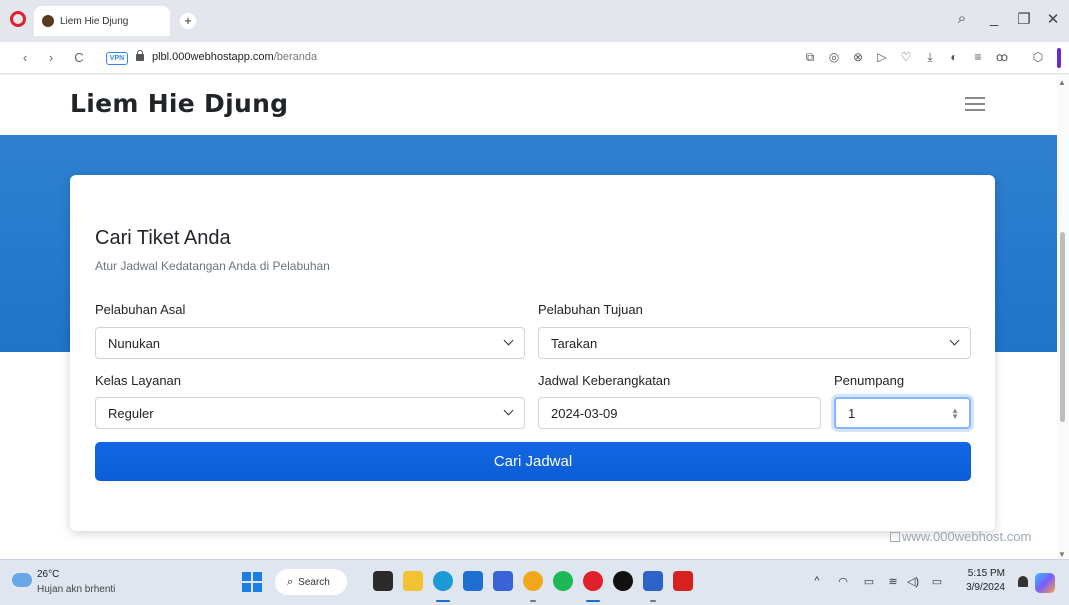 The image size is (1069, 605). Describe the element at coordinates (179, 103) in the screenshot. I see `site-brand: Liem Hie Djung` at that location.